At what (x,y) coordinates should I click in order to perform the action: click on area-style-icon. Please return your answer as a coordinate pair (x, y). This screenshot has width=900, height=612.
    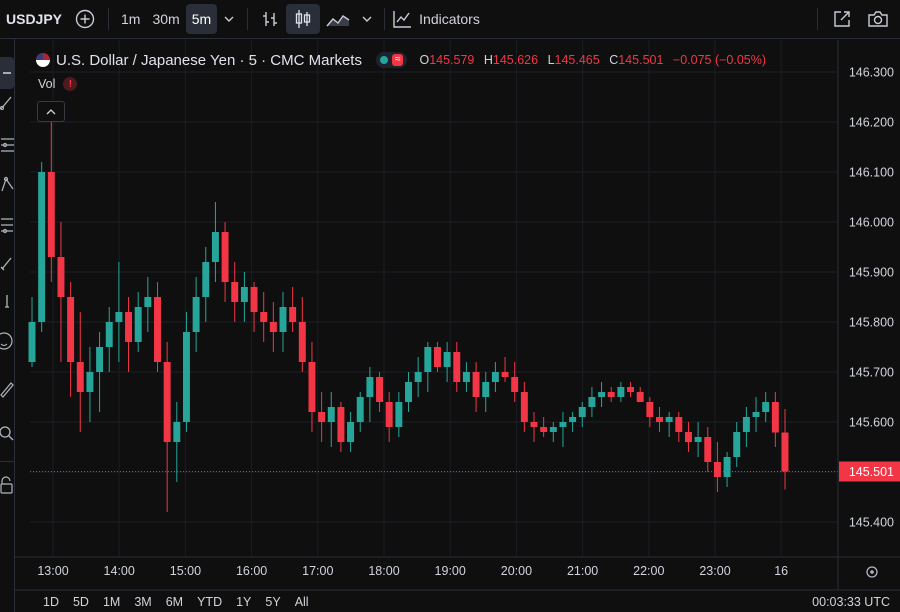
    Looking at the image, I should click on (338, 19).